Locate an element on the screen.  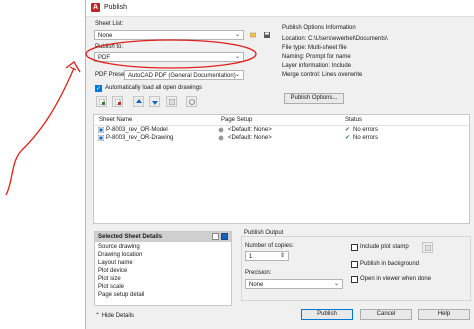
title-bar: A Publish is located at coordinates (280, 8).